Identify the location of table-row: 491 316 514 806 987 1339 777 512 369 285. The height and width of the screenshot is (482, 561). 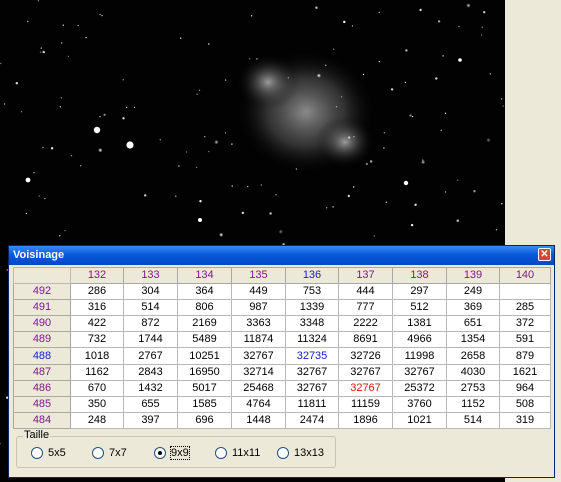
(282, 308).